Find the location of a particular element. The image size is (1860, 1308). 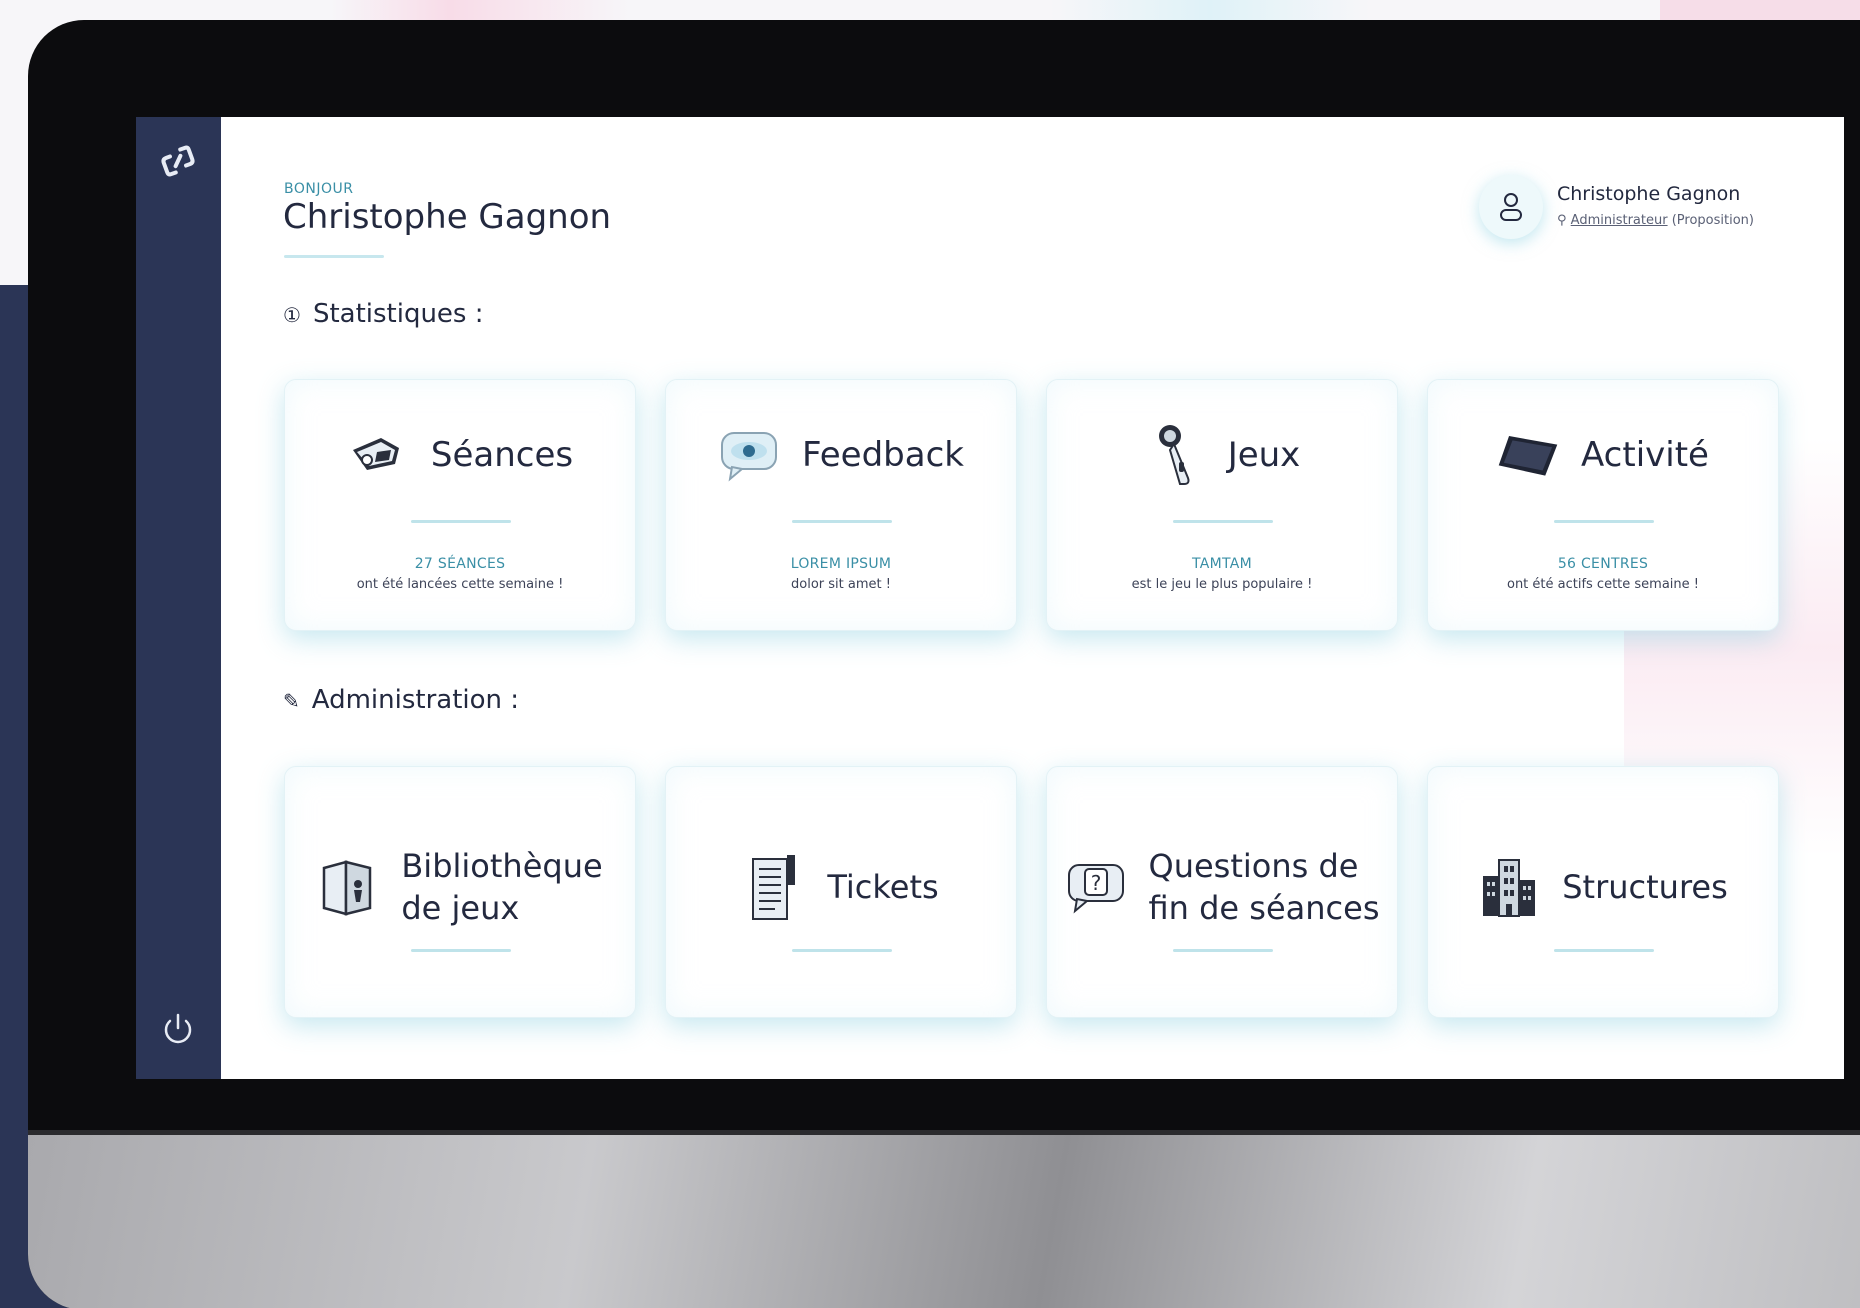

card-jeux-stat: TAMTAM is located at coordinates (1222, 564).